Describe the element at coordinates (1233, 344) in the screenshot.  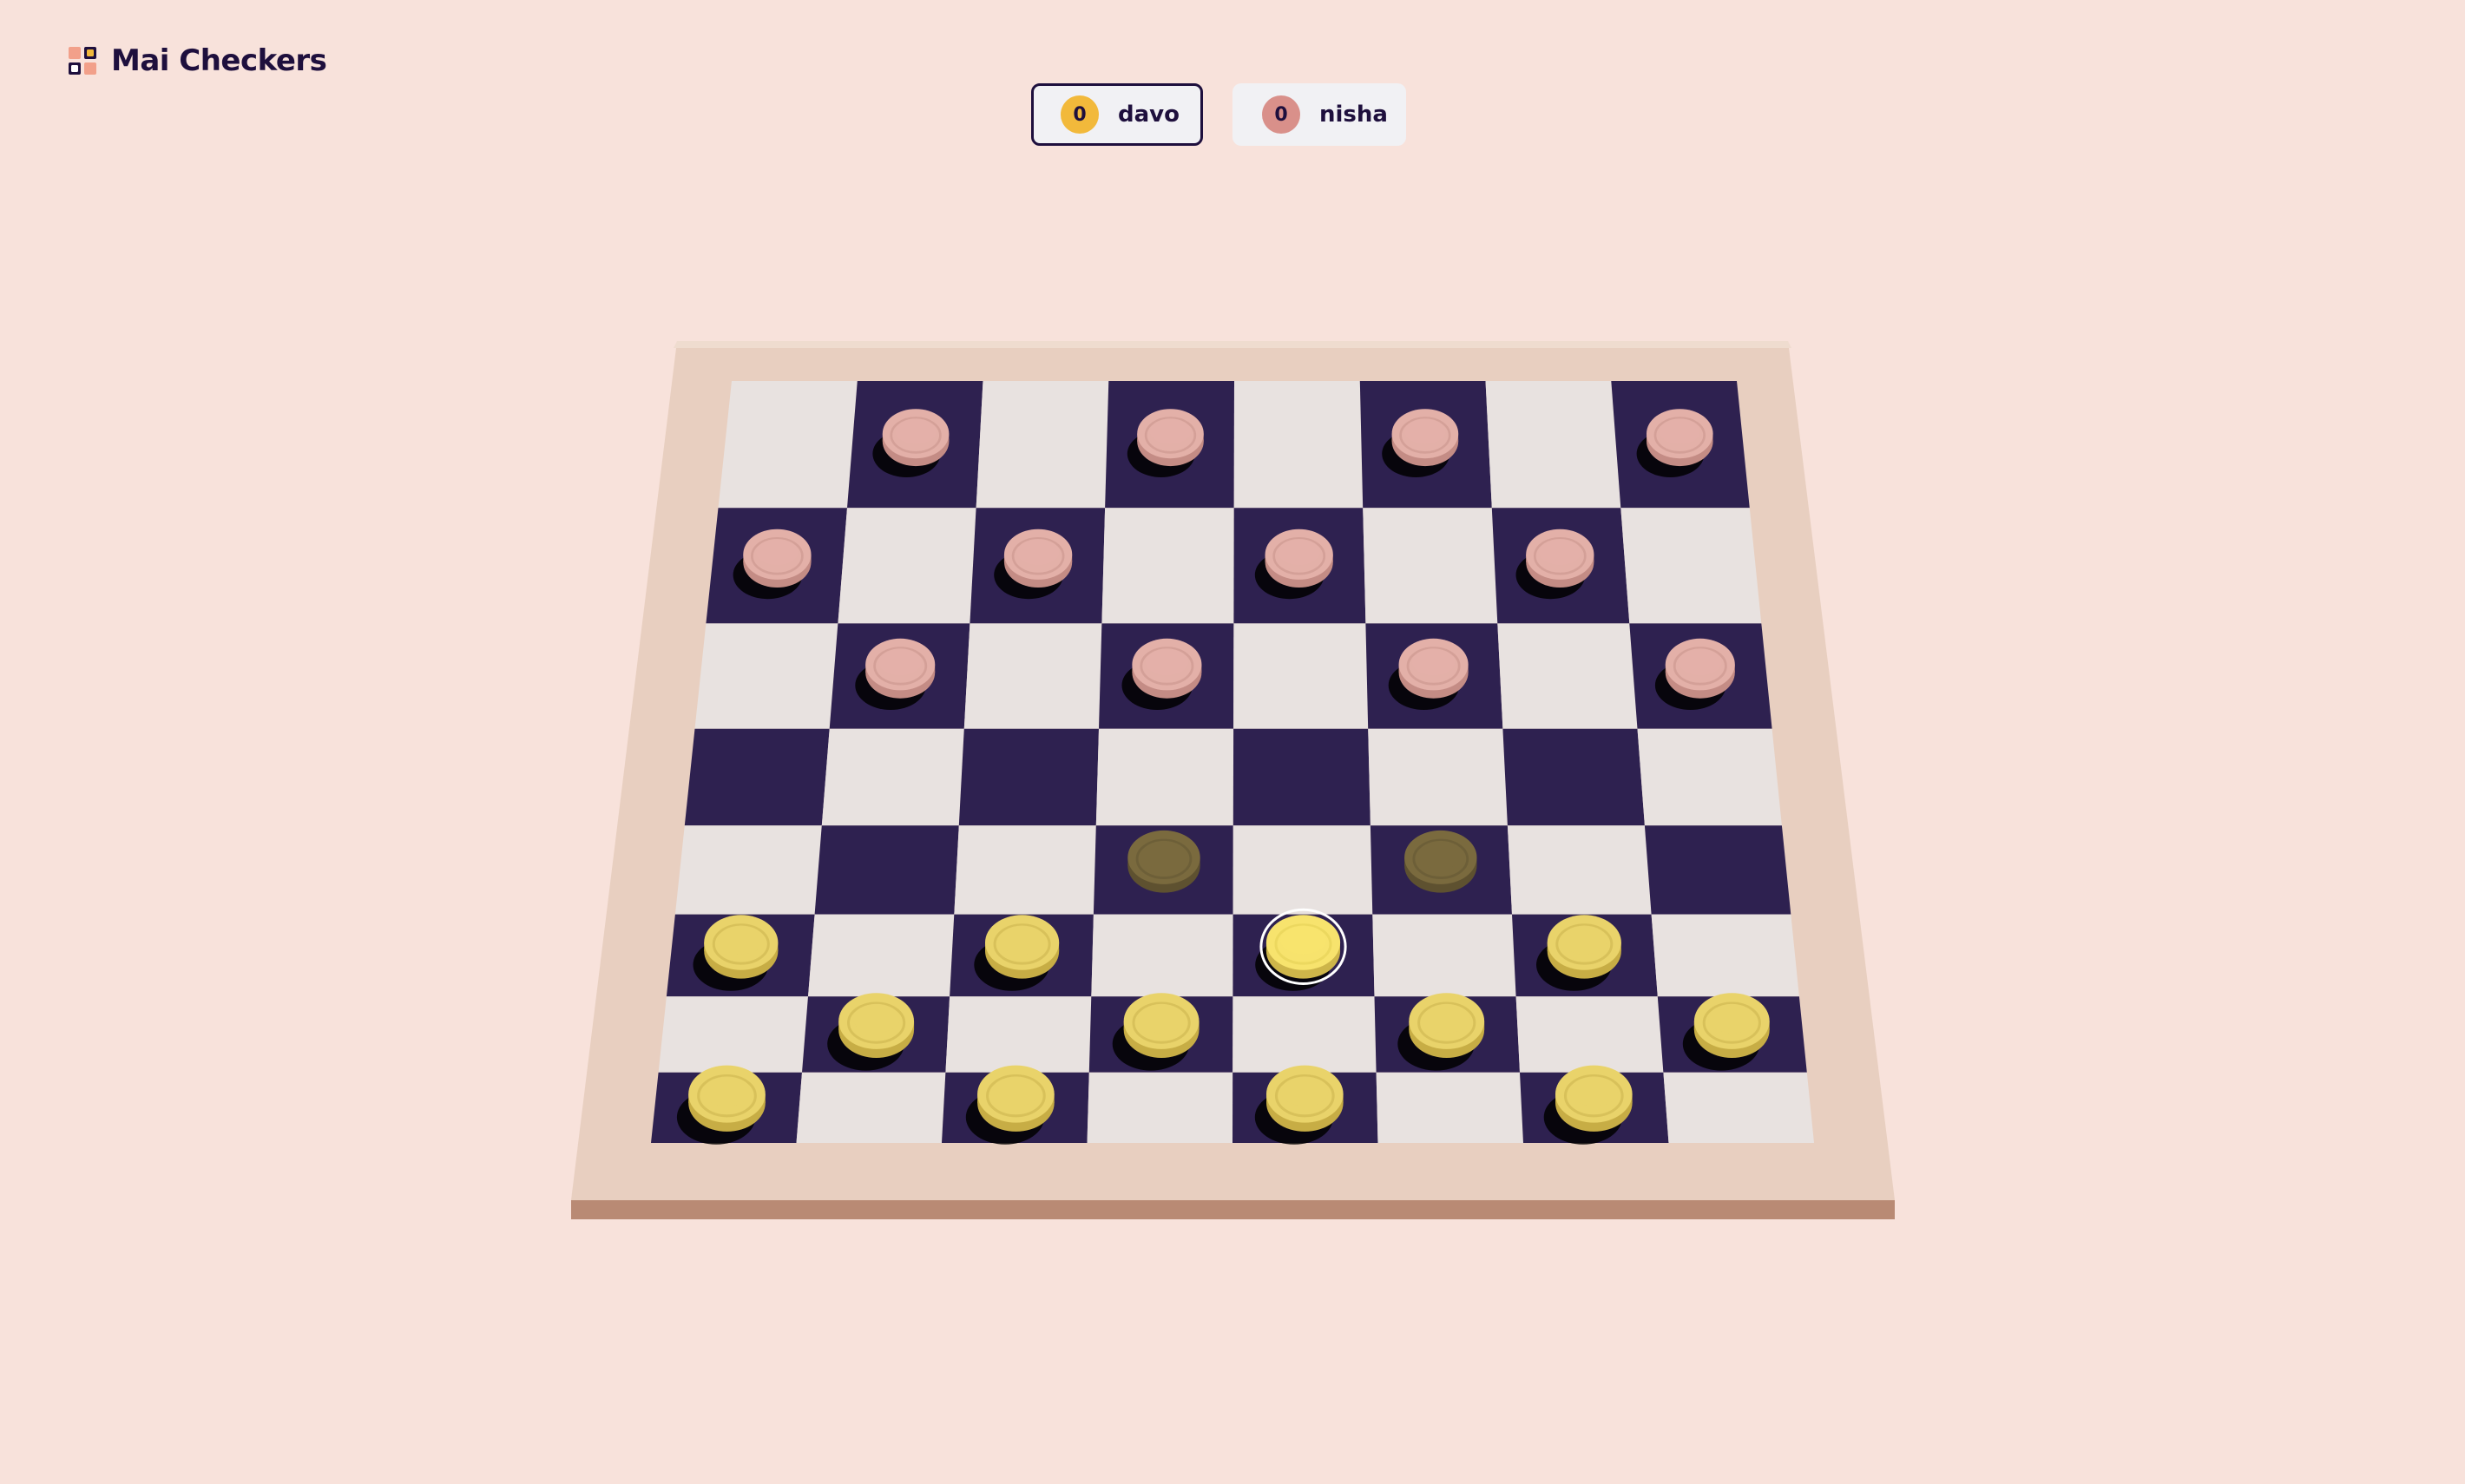
I see `board-frame-highlight` at that location.